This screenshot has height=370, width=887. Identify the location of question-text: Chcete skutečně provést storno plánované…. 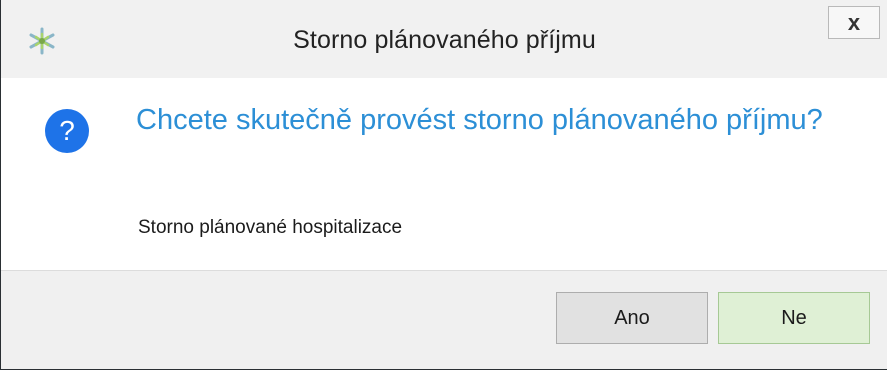
(479, 120).